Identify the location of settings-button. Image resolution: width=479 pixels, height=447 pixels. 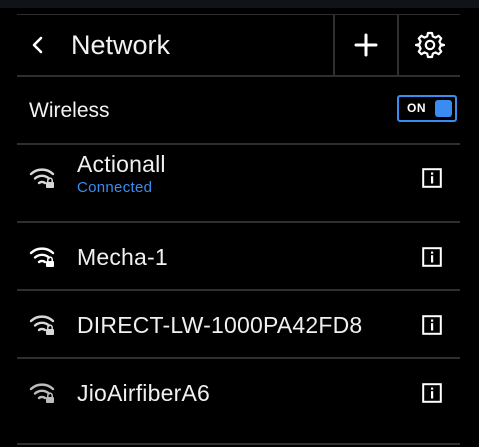
(430, 45).